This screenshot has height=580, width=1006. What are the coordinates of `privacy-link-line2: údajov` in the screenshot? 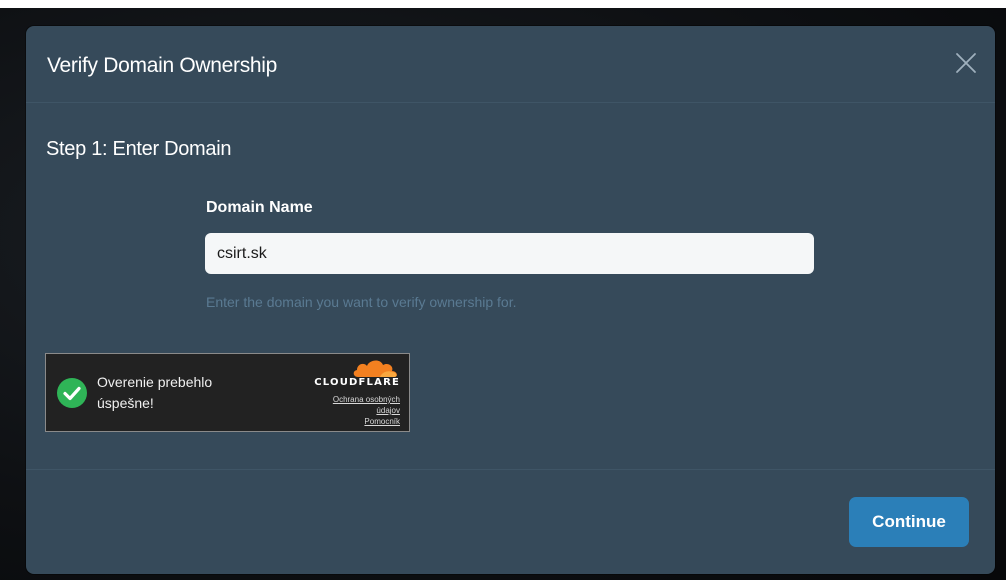 It's located at (388, 410).